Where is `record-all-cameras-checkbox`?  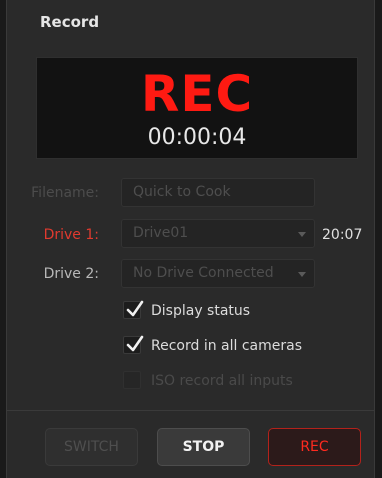
record-all-cameras-checkbox is located at coordinates (133, 344).